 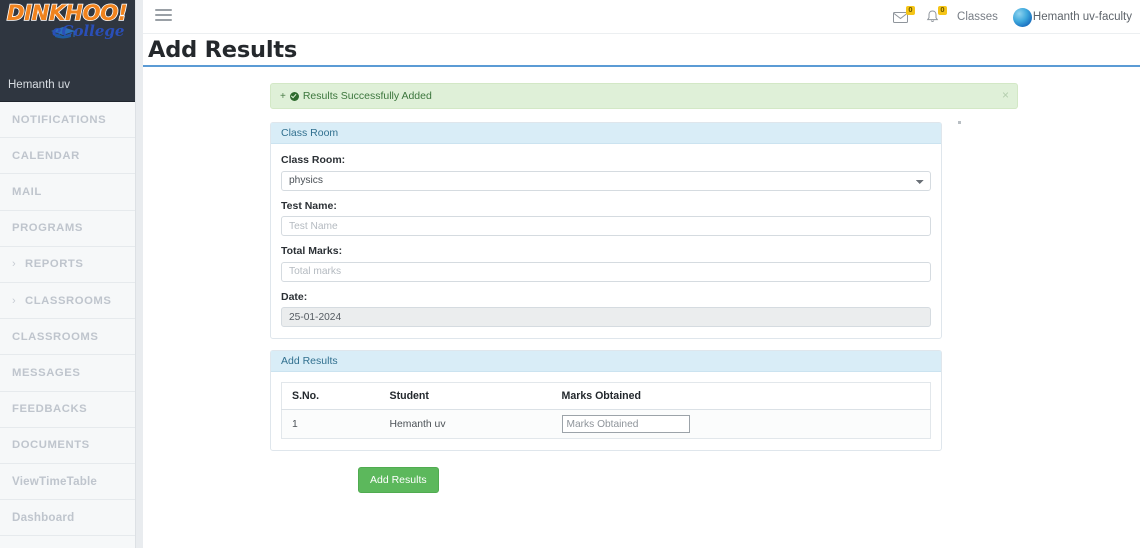 I want to click on cell-serial-number: 1, so click(x=330, y=424).